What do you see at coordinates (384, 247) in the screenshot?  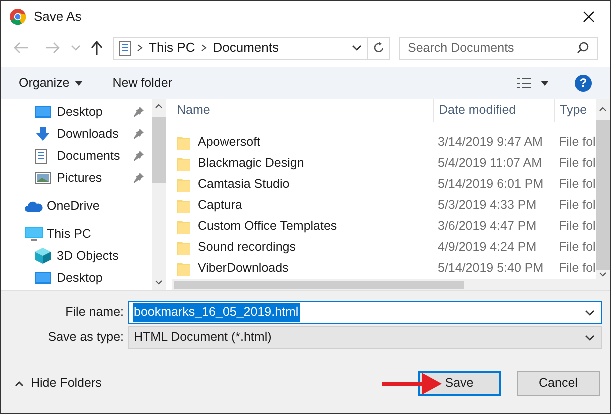 I see `file-row: Sound recordings 4/9/2019 4:24 PM File fol` at bounding box center [384, 247].